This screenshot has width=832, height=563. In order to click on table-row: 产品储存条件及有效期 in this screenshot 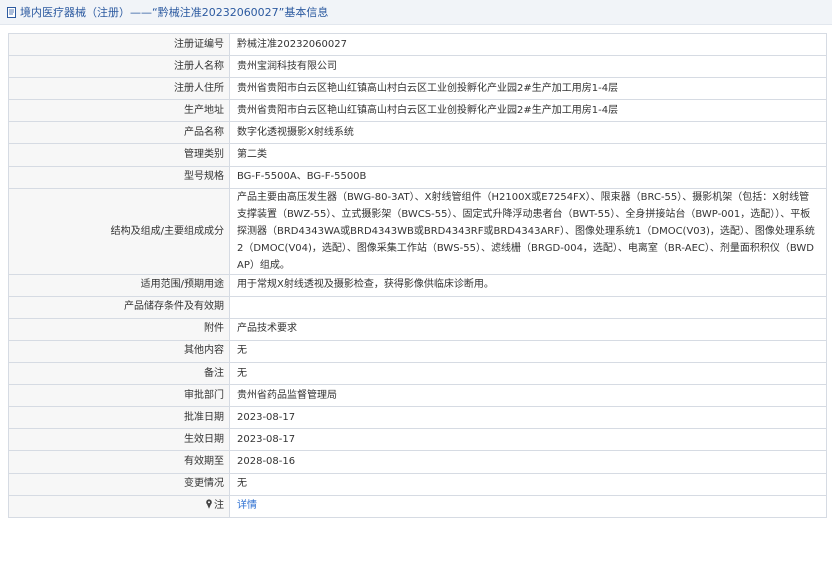, I will do `click(417, 307)`.